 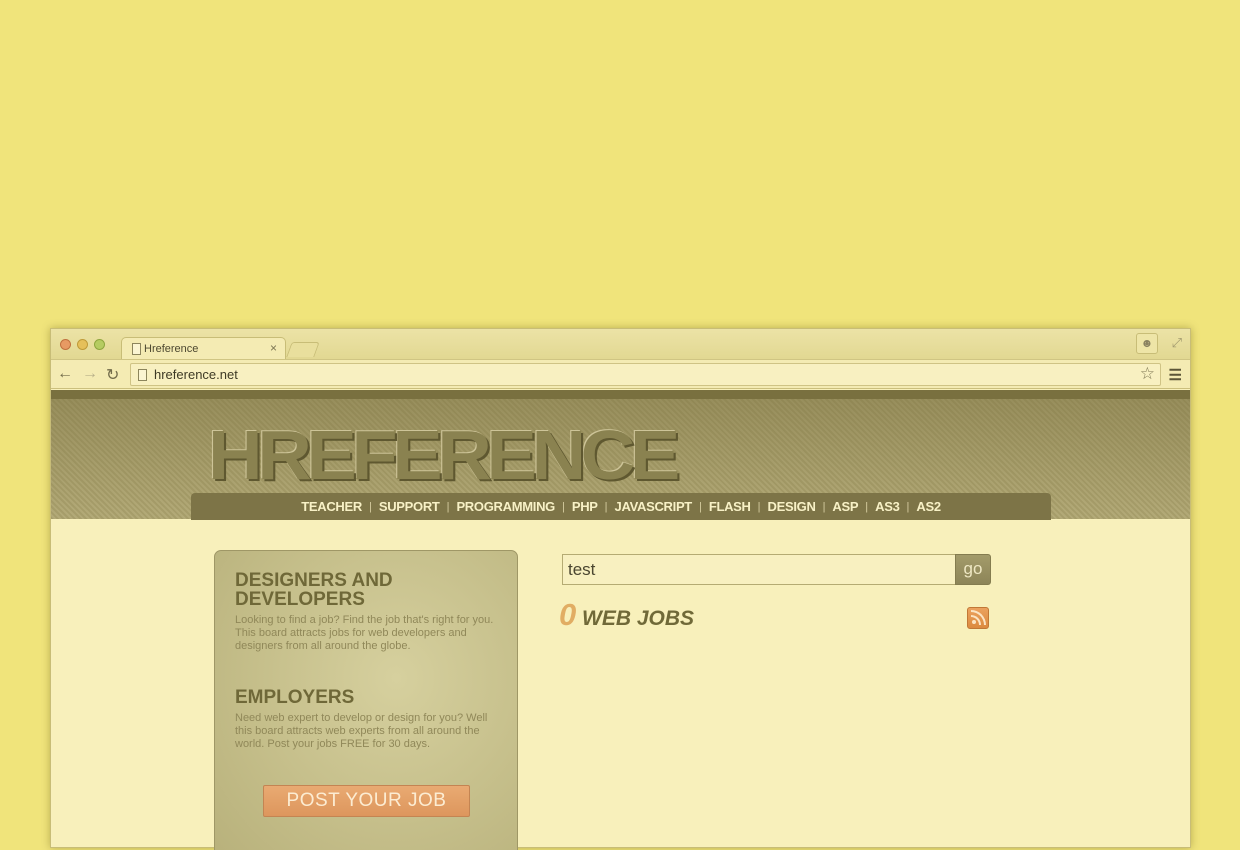 What do you see at coordinates (142, 375) in the screenshot?
I see `page-icon` at bounding box center [142, 375].